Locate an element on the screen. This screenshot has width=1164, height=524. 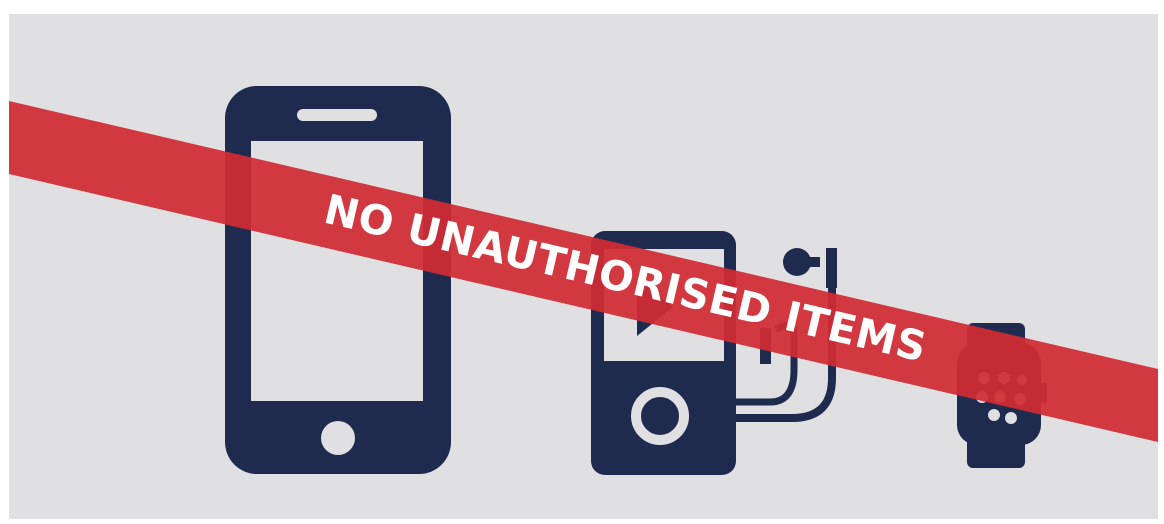
smartphone-icon is located at coordinates (338, 280).